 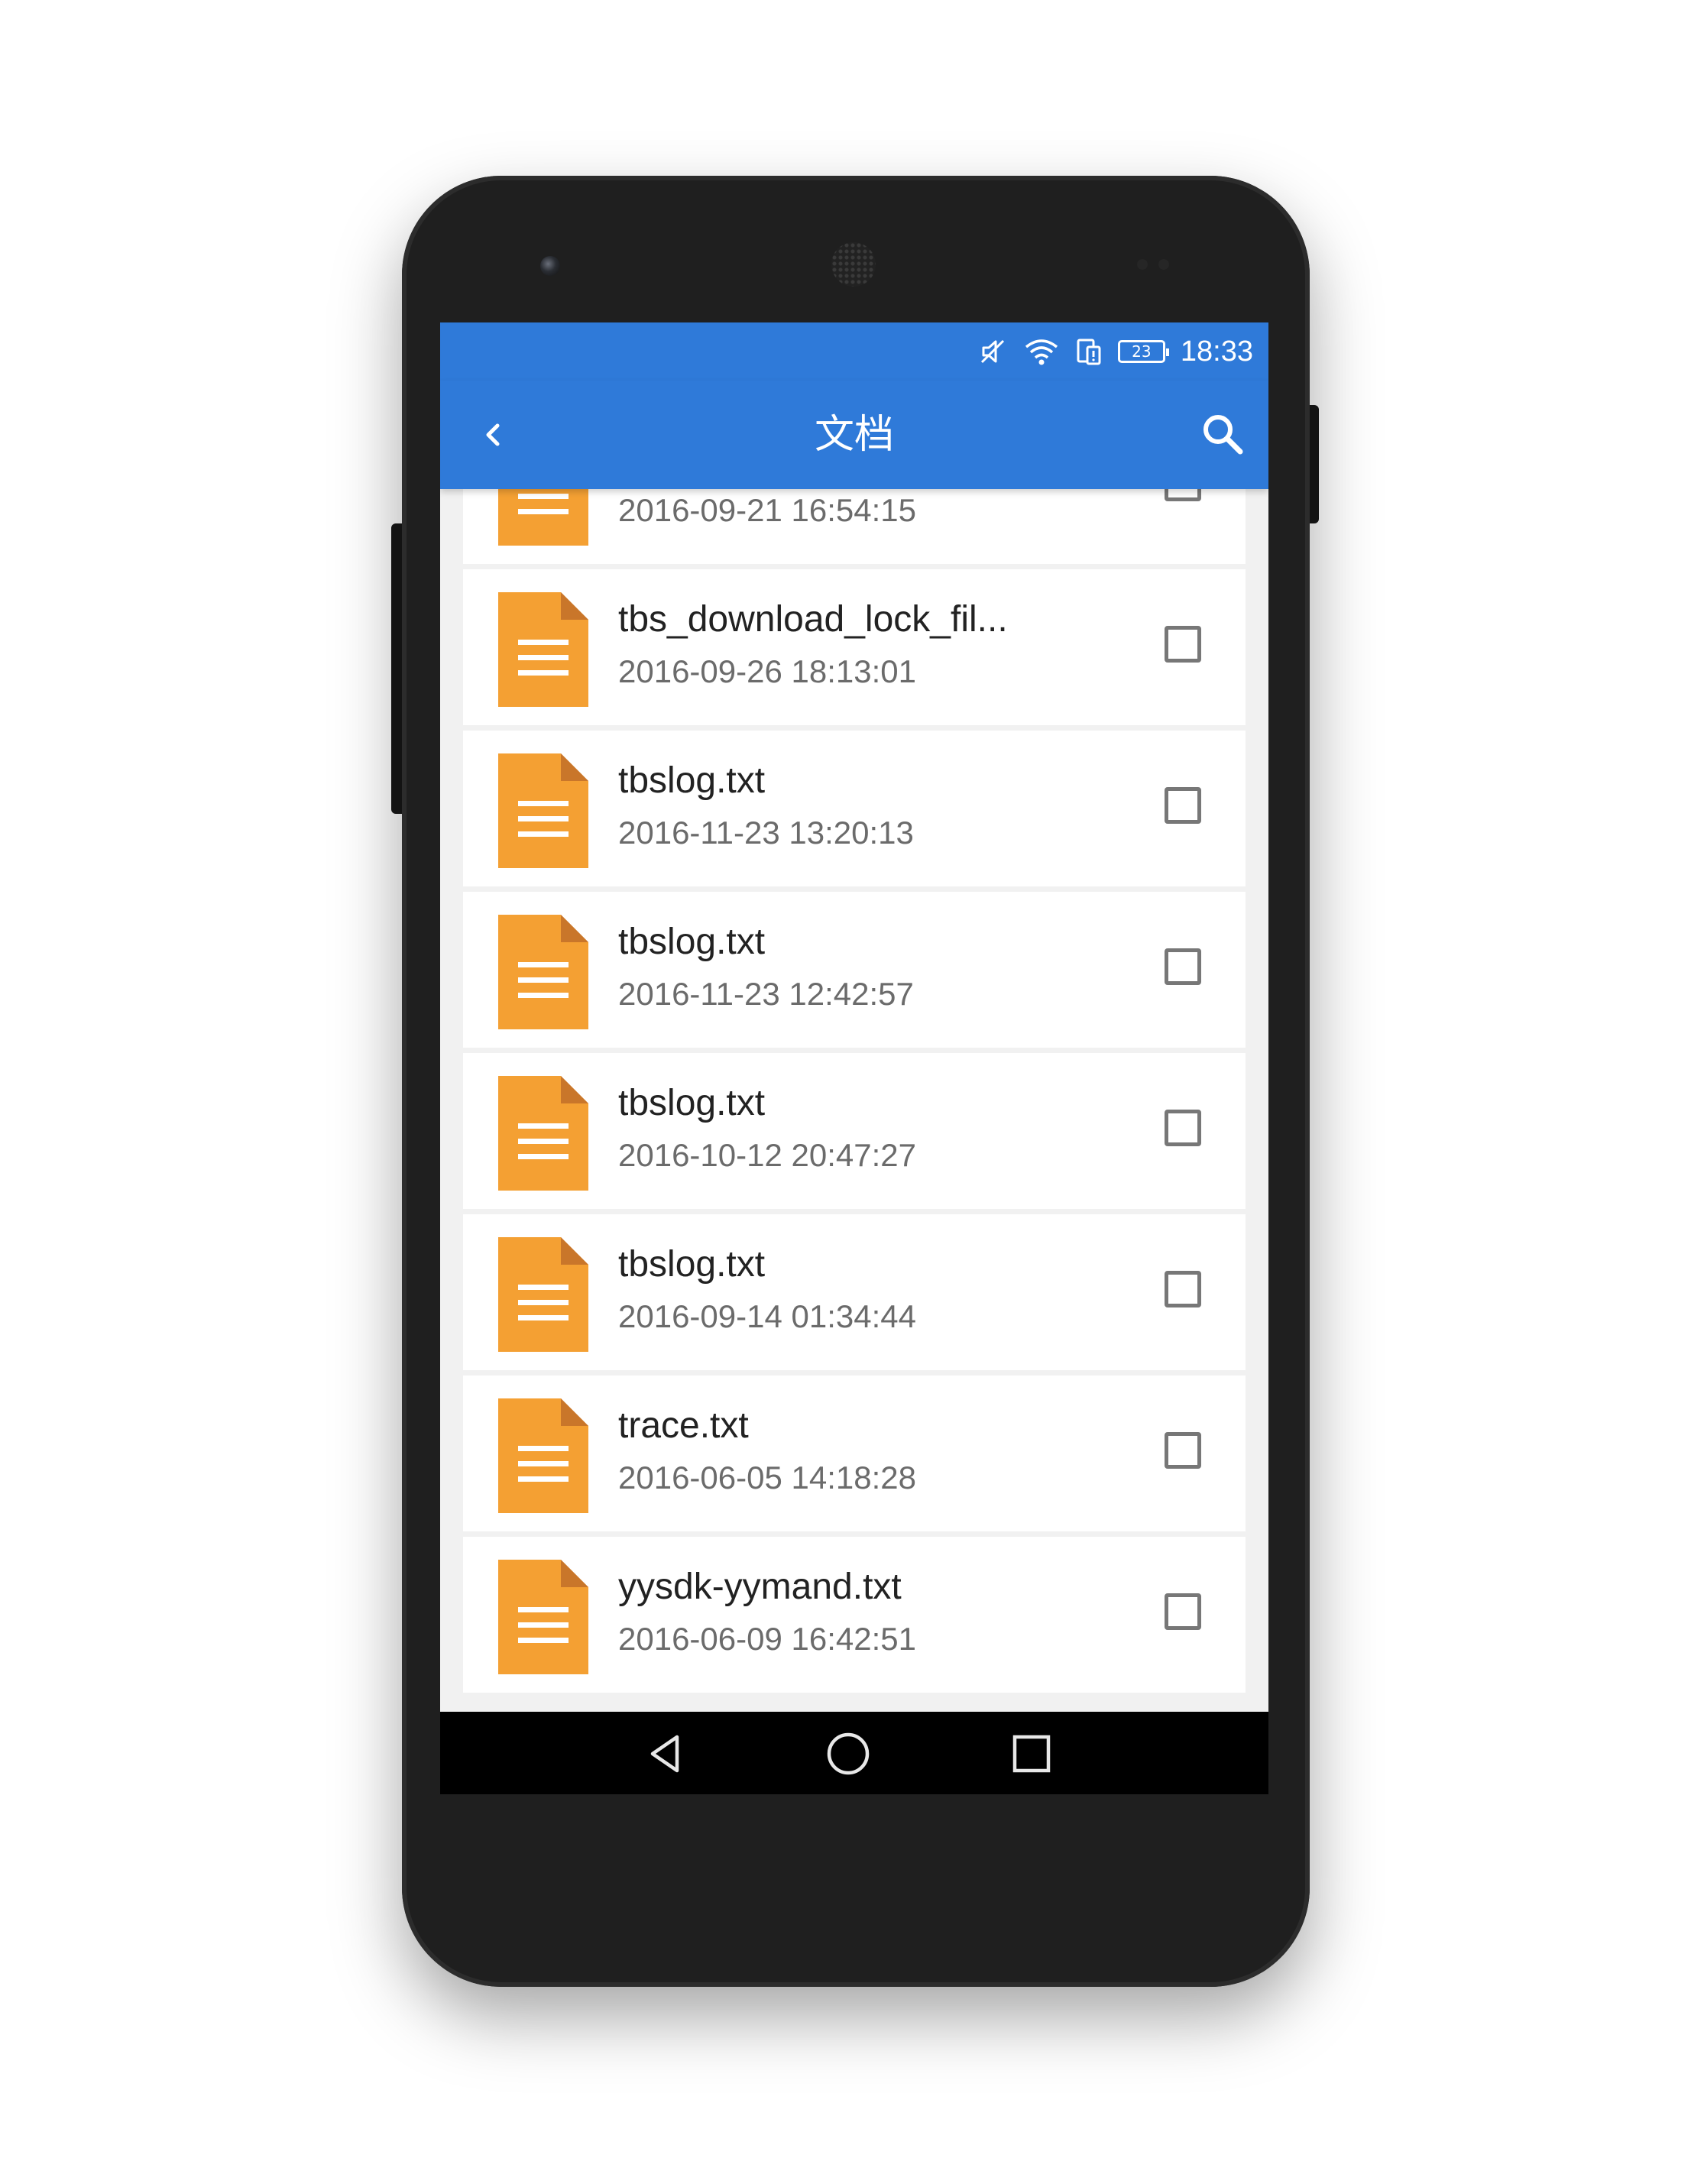 I want to click on nav-back-button, so click(x=667, y=1754).